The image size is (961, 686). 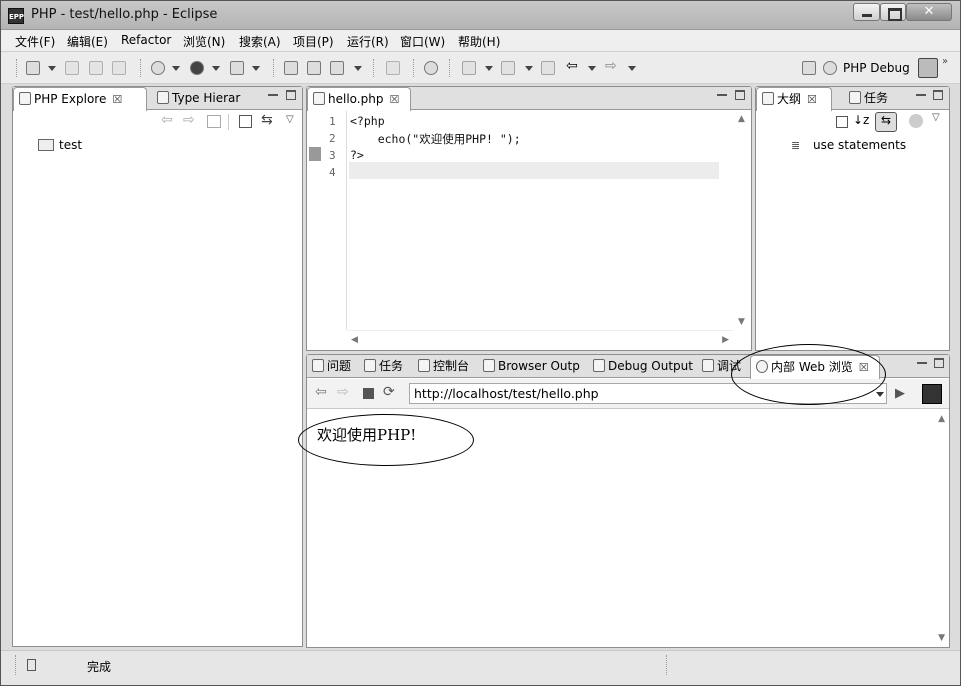 I want to click on tab-console: 控制台, so click(x=444, y=366).